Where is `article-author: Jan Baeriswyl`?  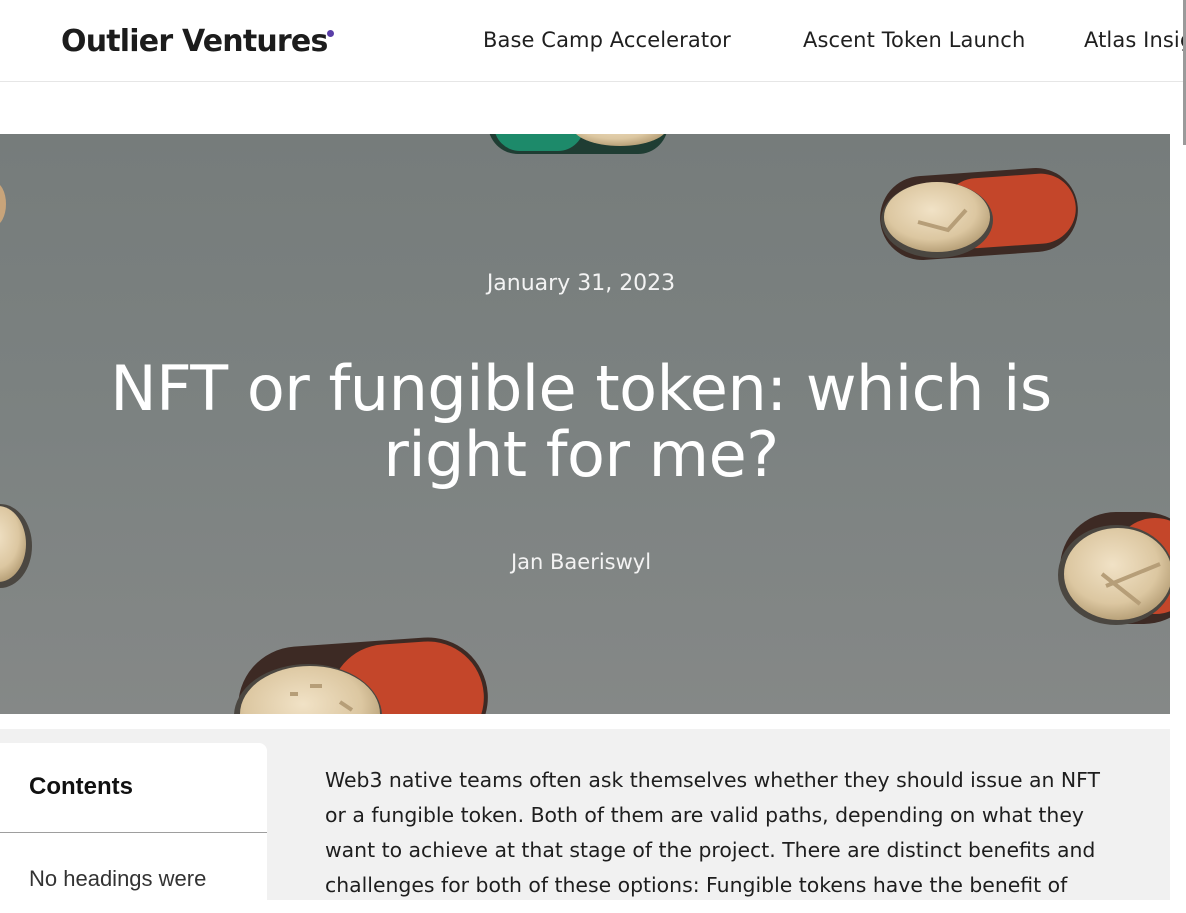
article-author: Jan Baeriswyl is located at coordinates (581, 562).